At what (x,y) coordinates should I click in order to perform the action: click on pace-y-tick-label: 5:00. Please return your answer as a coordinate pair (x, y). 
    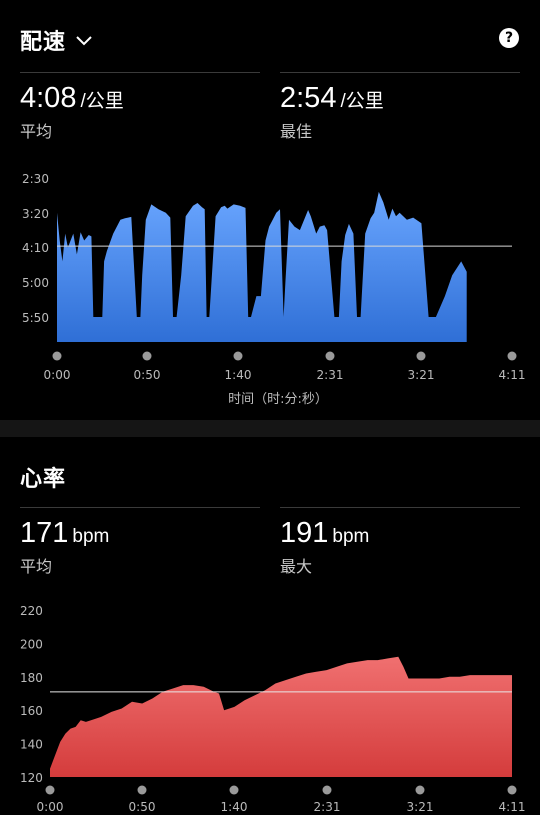
    Looking at the image, I should click on (35, 283).